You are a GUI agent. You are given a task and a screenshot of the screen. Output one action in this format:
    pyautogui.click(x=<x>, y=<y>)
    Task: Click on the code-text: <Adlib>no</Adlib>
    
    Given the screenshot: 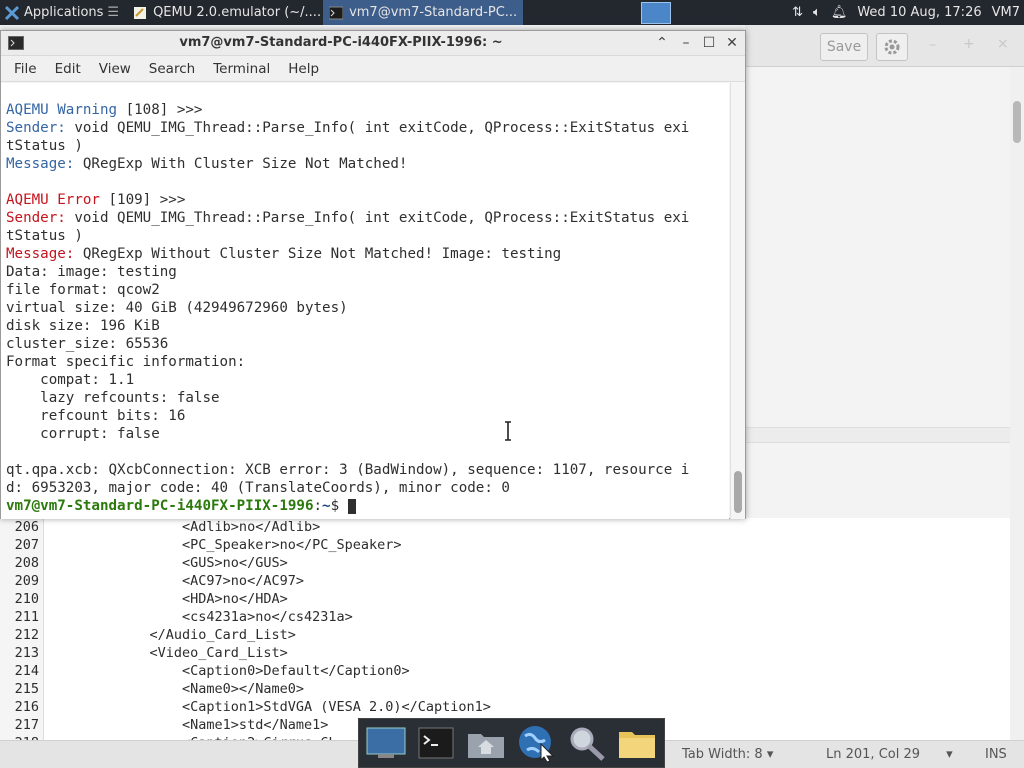 What is the action you would take?
    pyautogui.click(x=186, y=527)
    